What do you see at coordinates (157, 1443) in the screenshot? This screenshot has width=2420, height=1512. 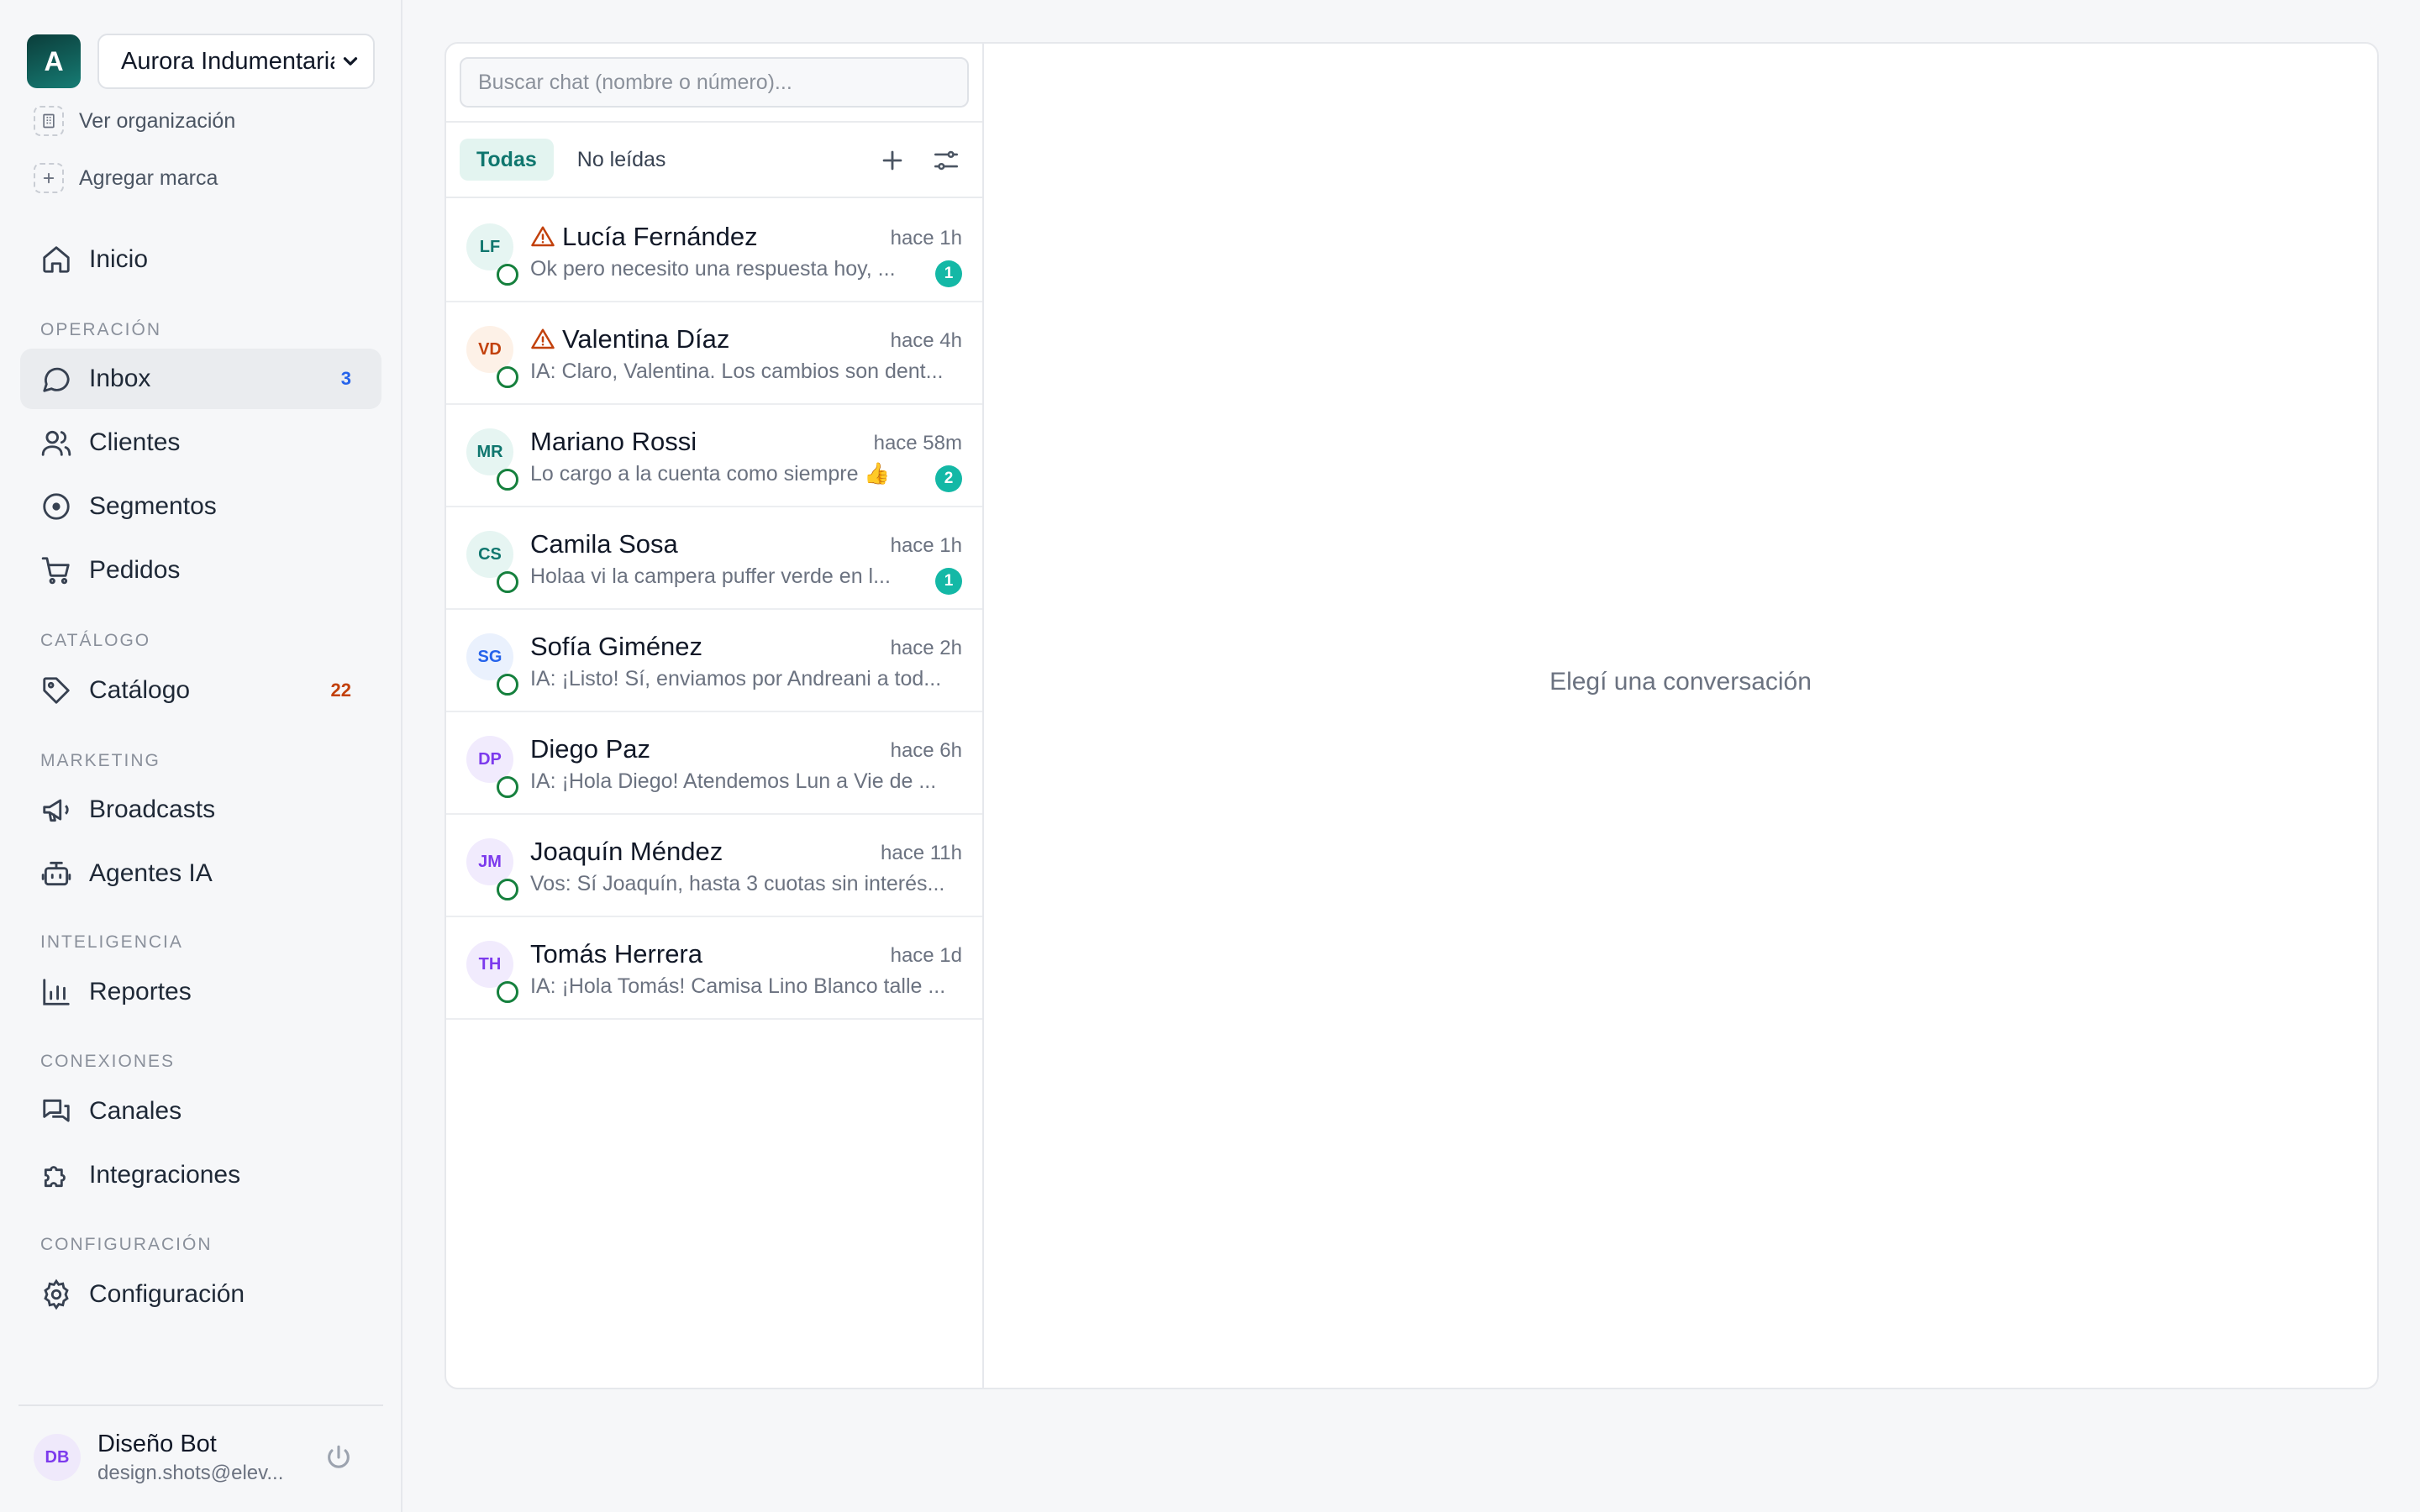 I see `user-name: Diseño Bot` at bounding box center [157, 1443].